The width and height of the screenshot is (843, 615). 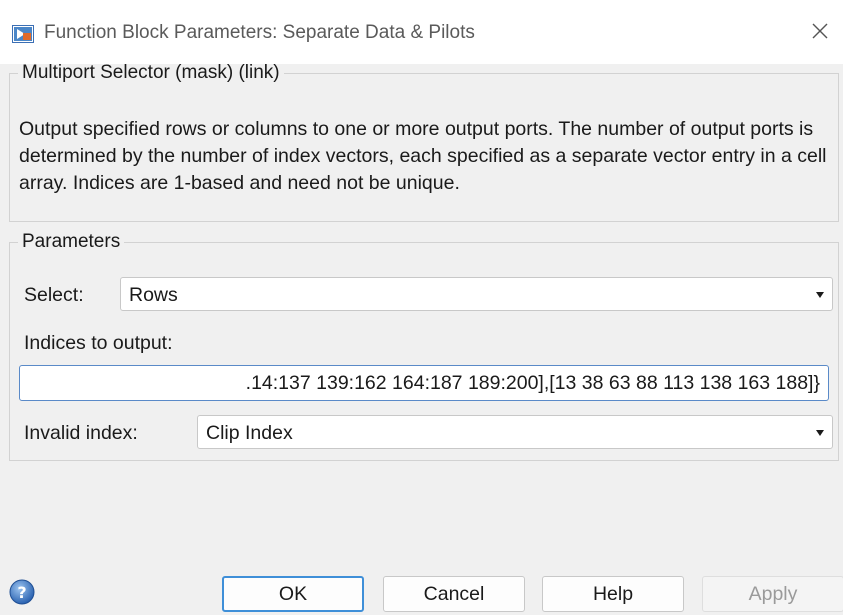 I want to click on close-icon, so click(x=820, y=31).